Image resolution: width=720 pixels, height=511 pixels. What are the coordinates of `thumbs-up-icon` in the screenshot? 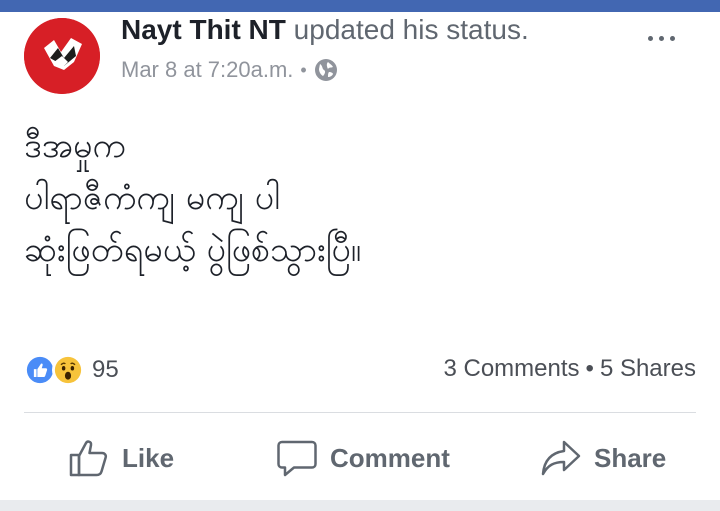 It's located at (88, 458).